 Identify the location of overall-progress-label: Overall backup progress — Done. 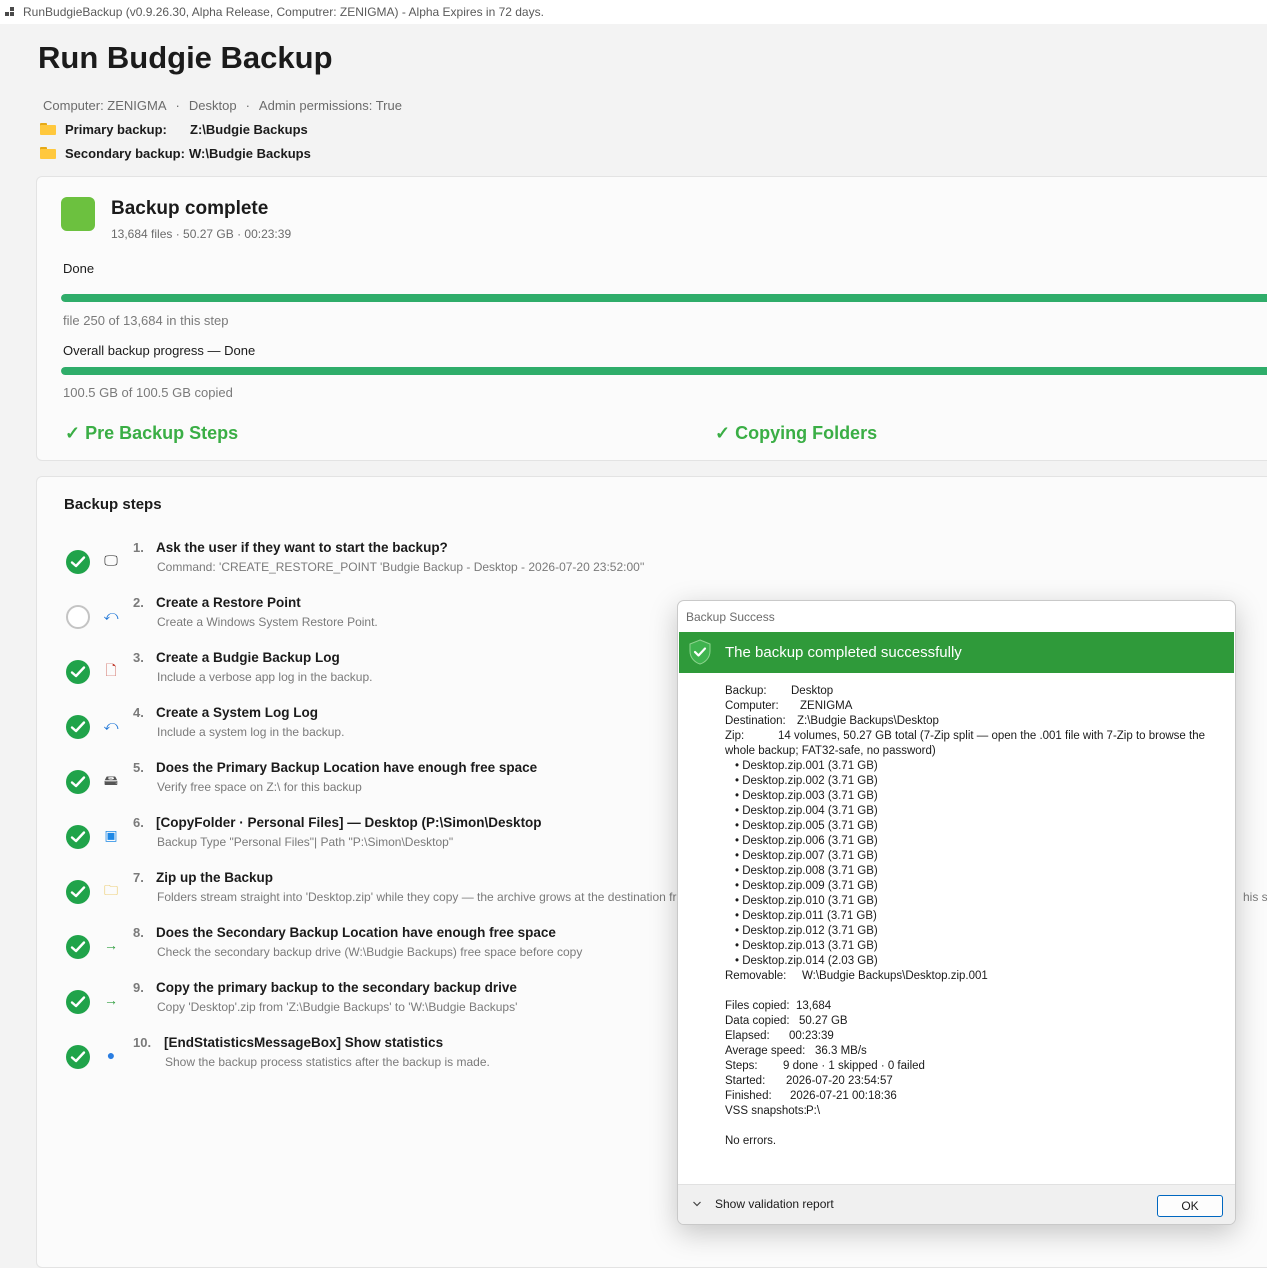
(159, 350).